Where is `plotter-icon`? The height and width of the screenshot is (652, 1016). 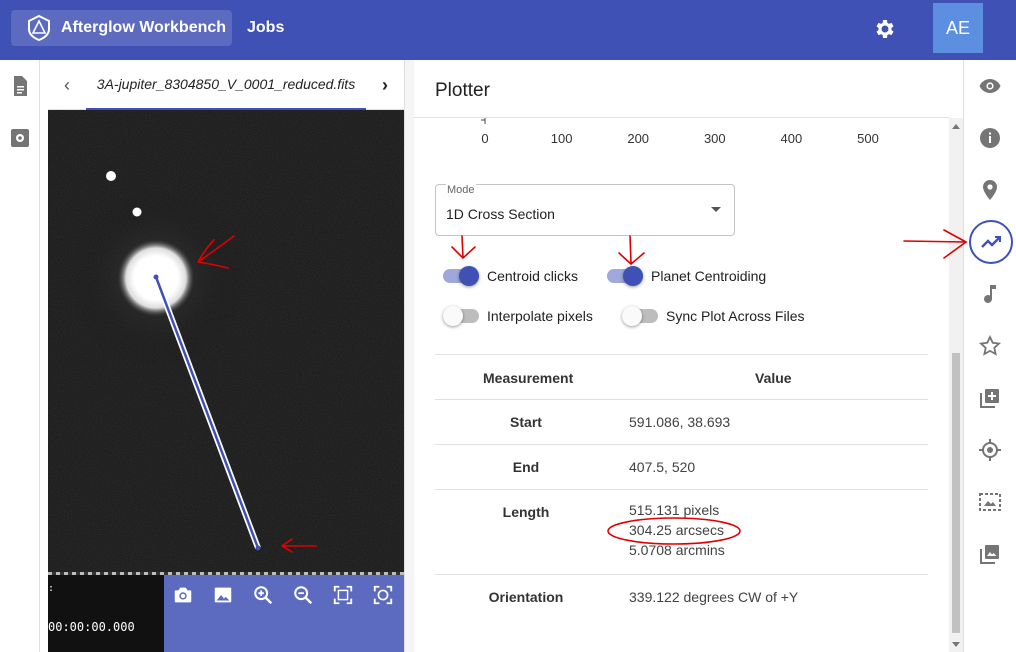
plotter-icon is located at coordinates (991, 242).